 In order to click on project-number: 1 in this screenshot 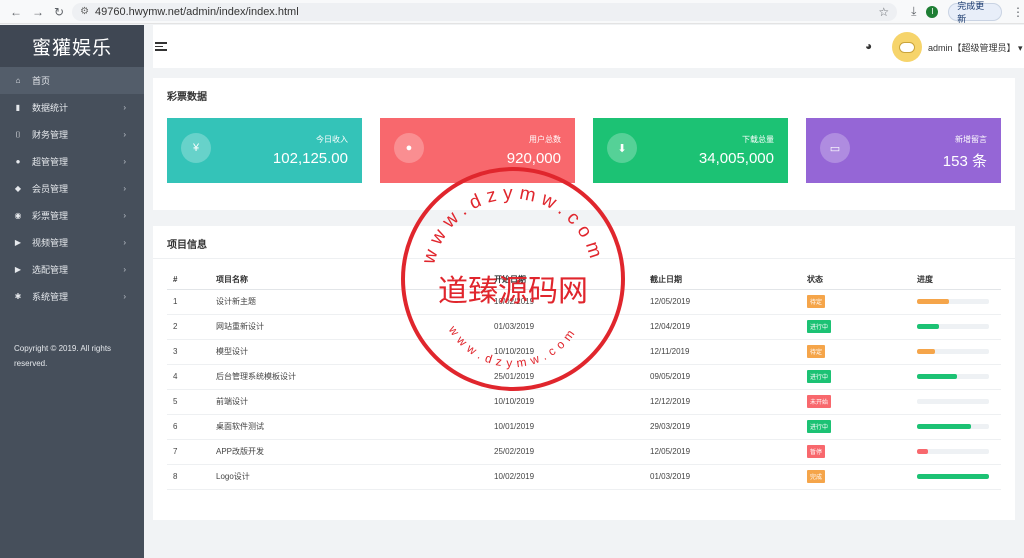, I will do `click(191, 302)`.